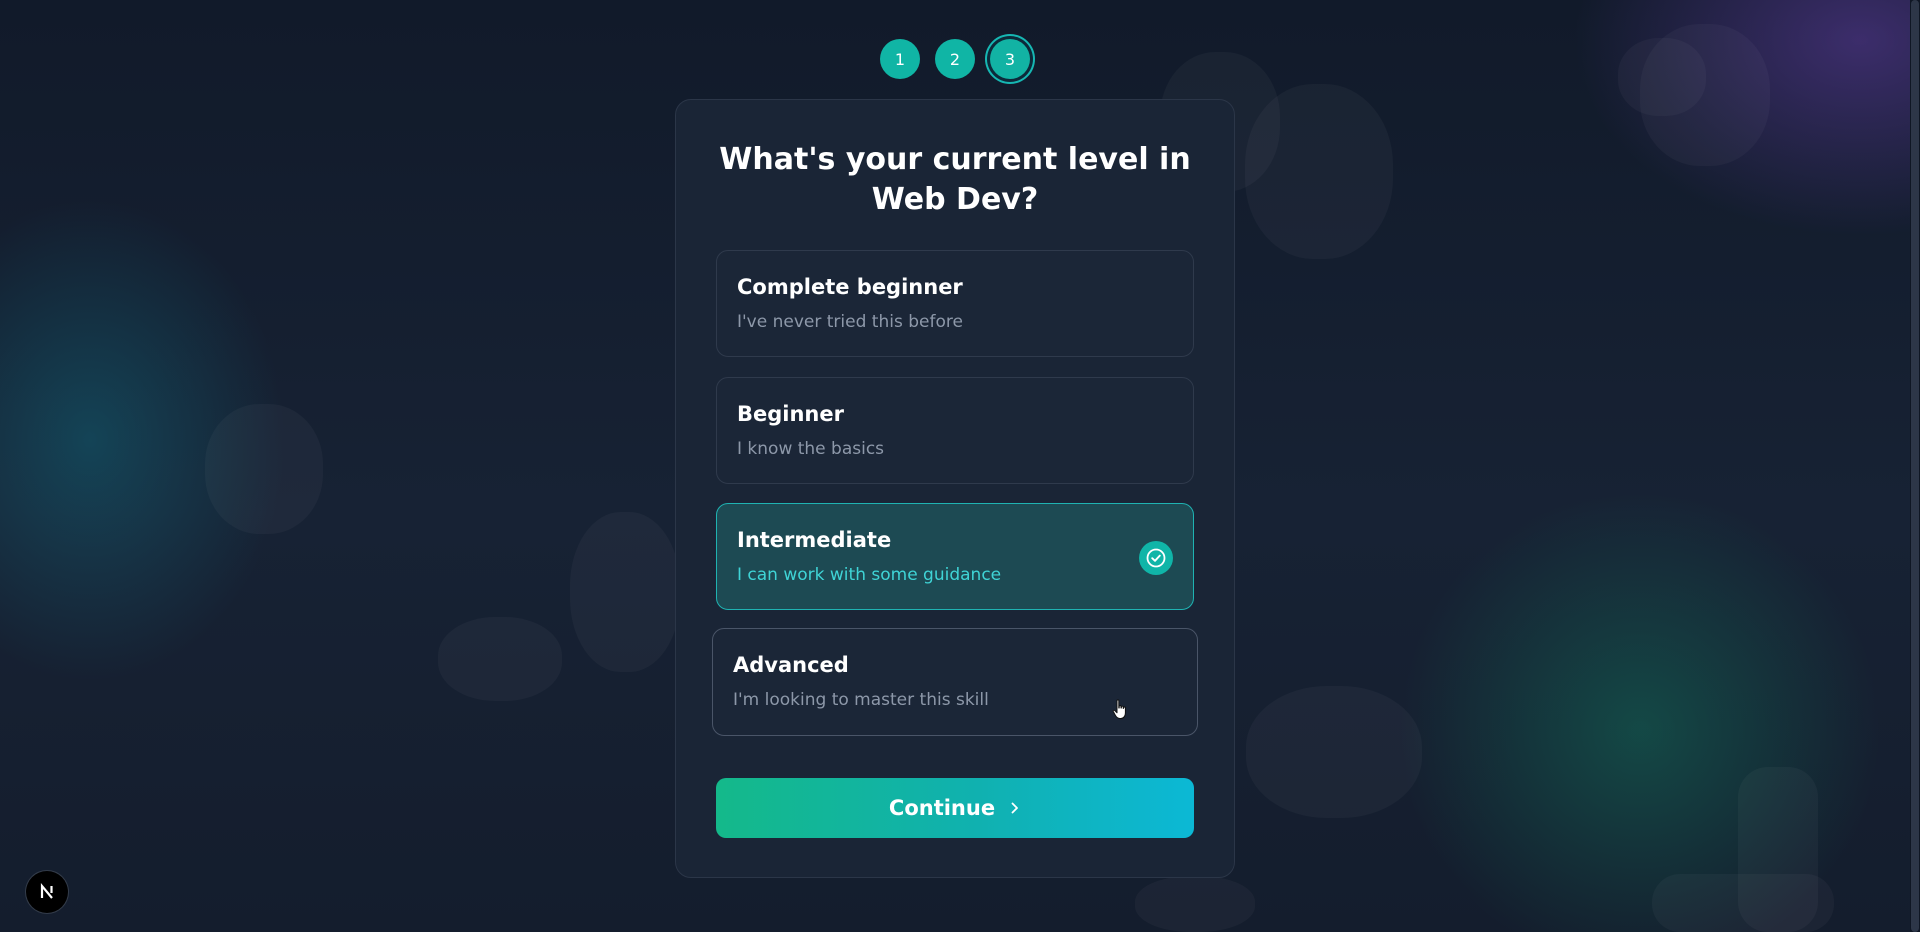 The width and height of the screenshot is (1920, 932). Describe the element at coordinates (942, 808) in the screenshot. I see `continue-button-label: Continue` at that location.